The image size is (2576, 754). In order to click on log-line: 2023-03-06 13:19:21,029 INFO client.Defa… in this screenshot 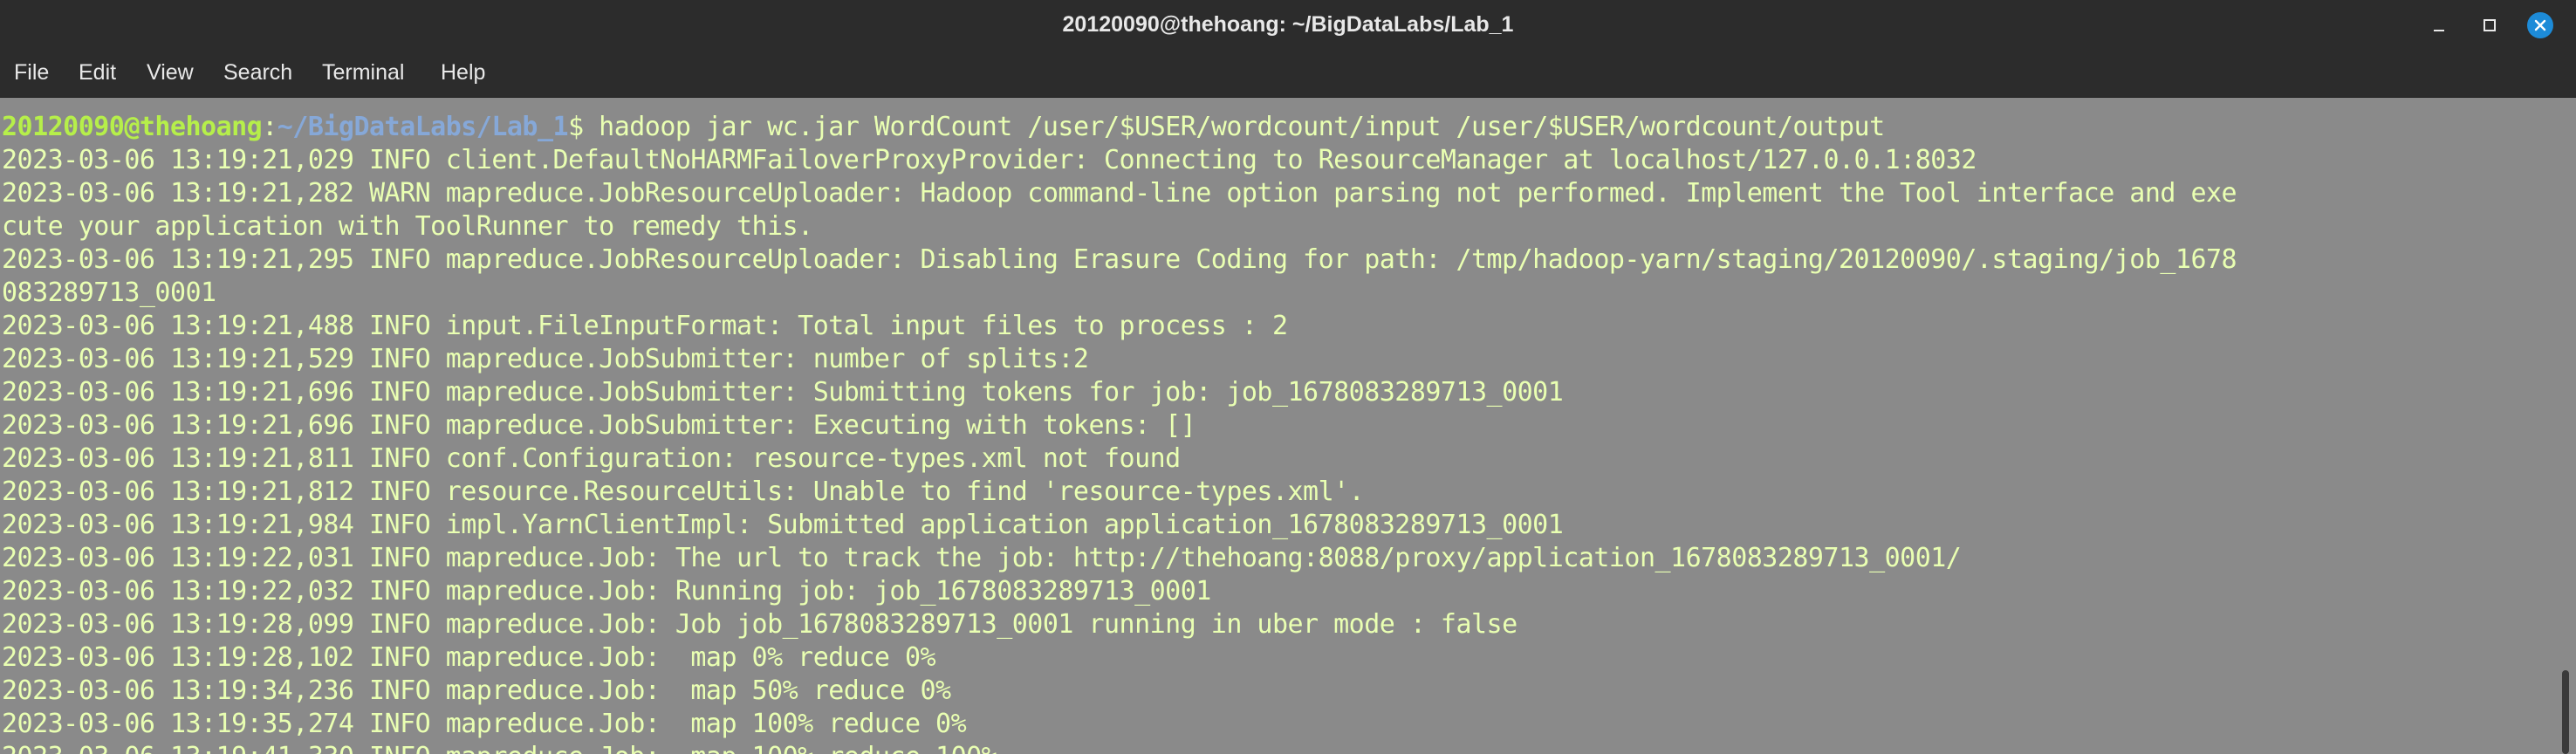, I will do `click(990, 160)`.